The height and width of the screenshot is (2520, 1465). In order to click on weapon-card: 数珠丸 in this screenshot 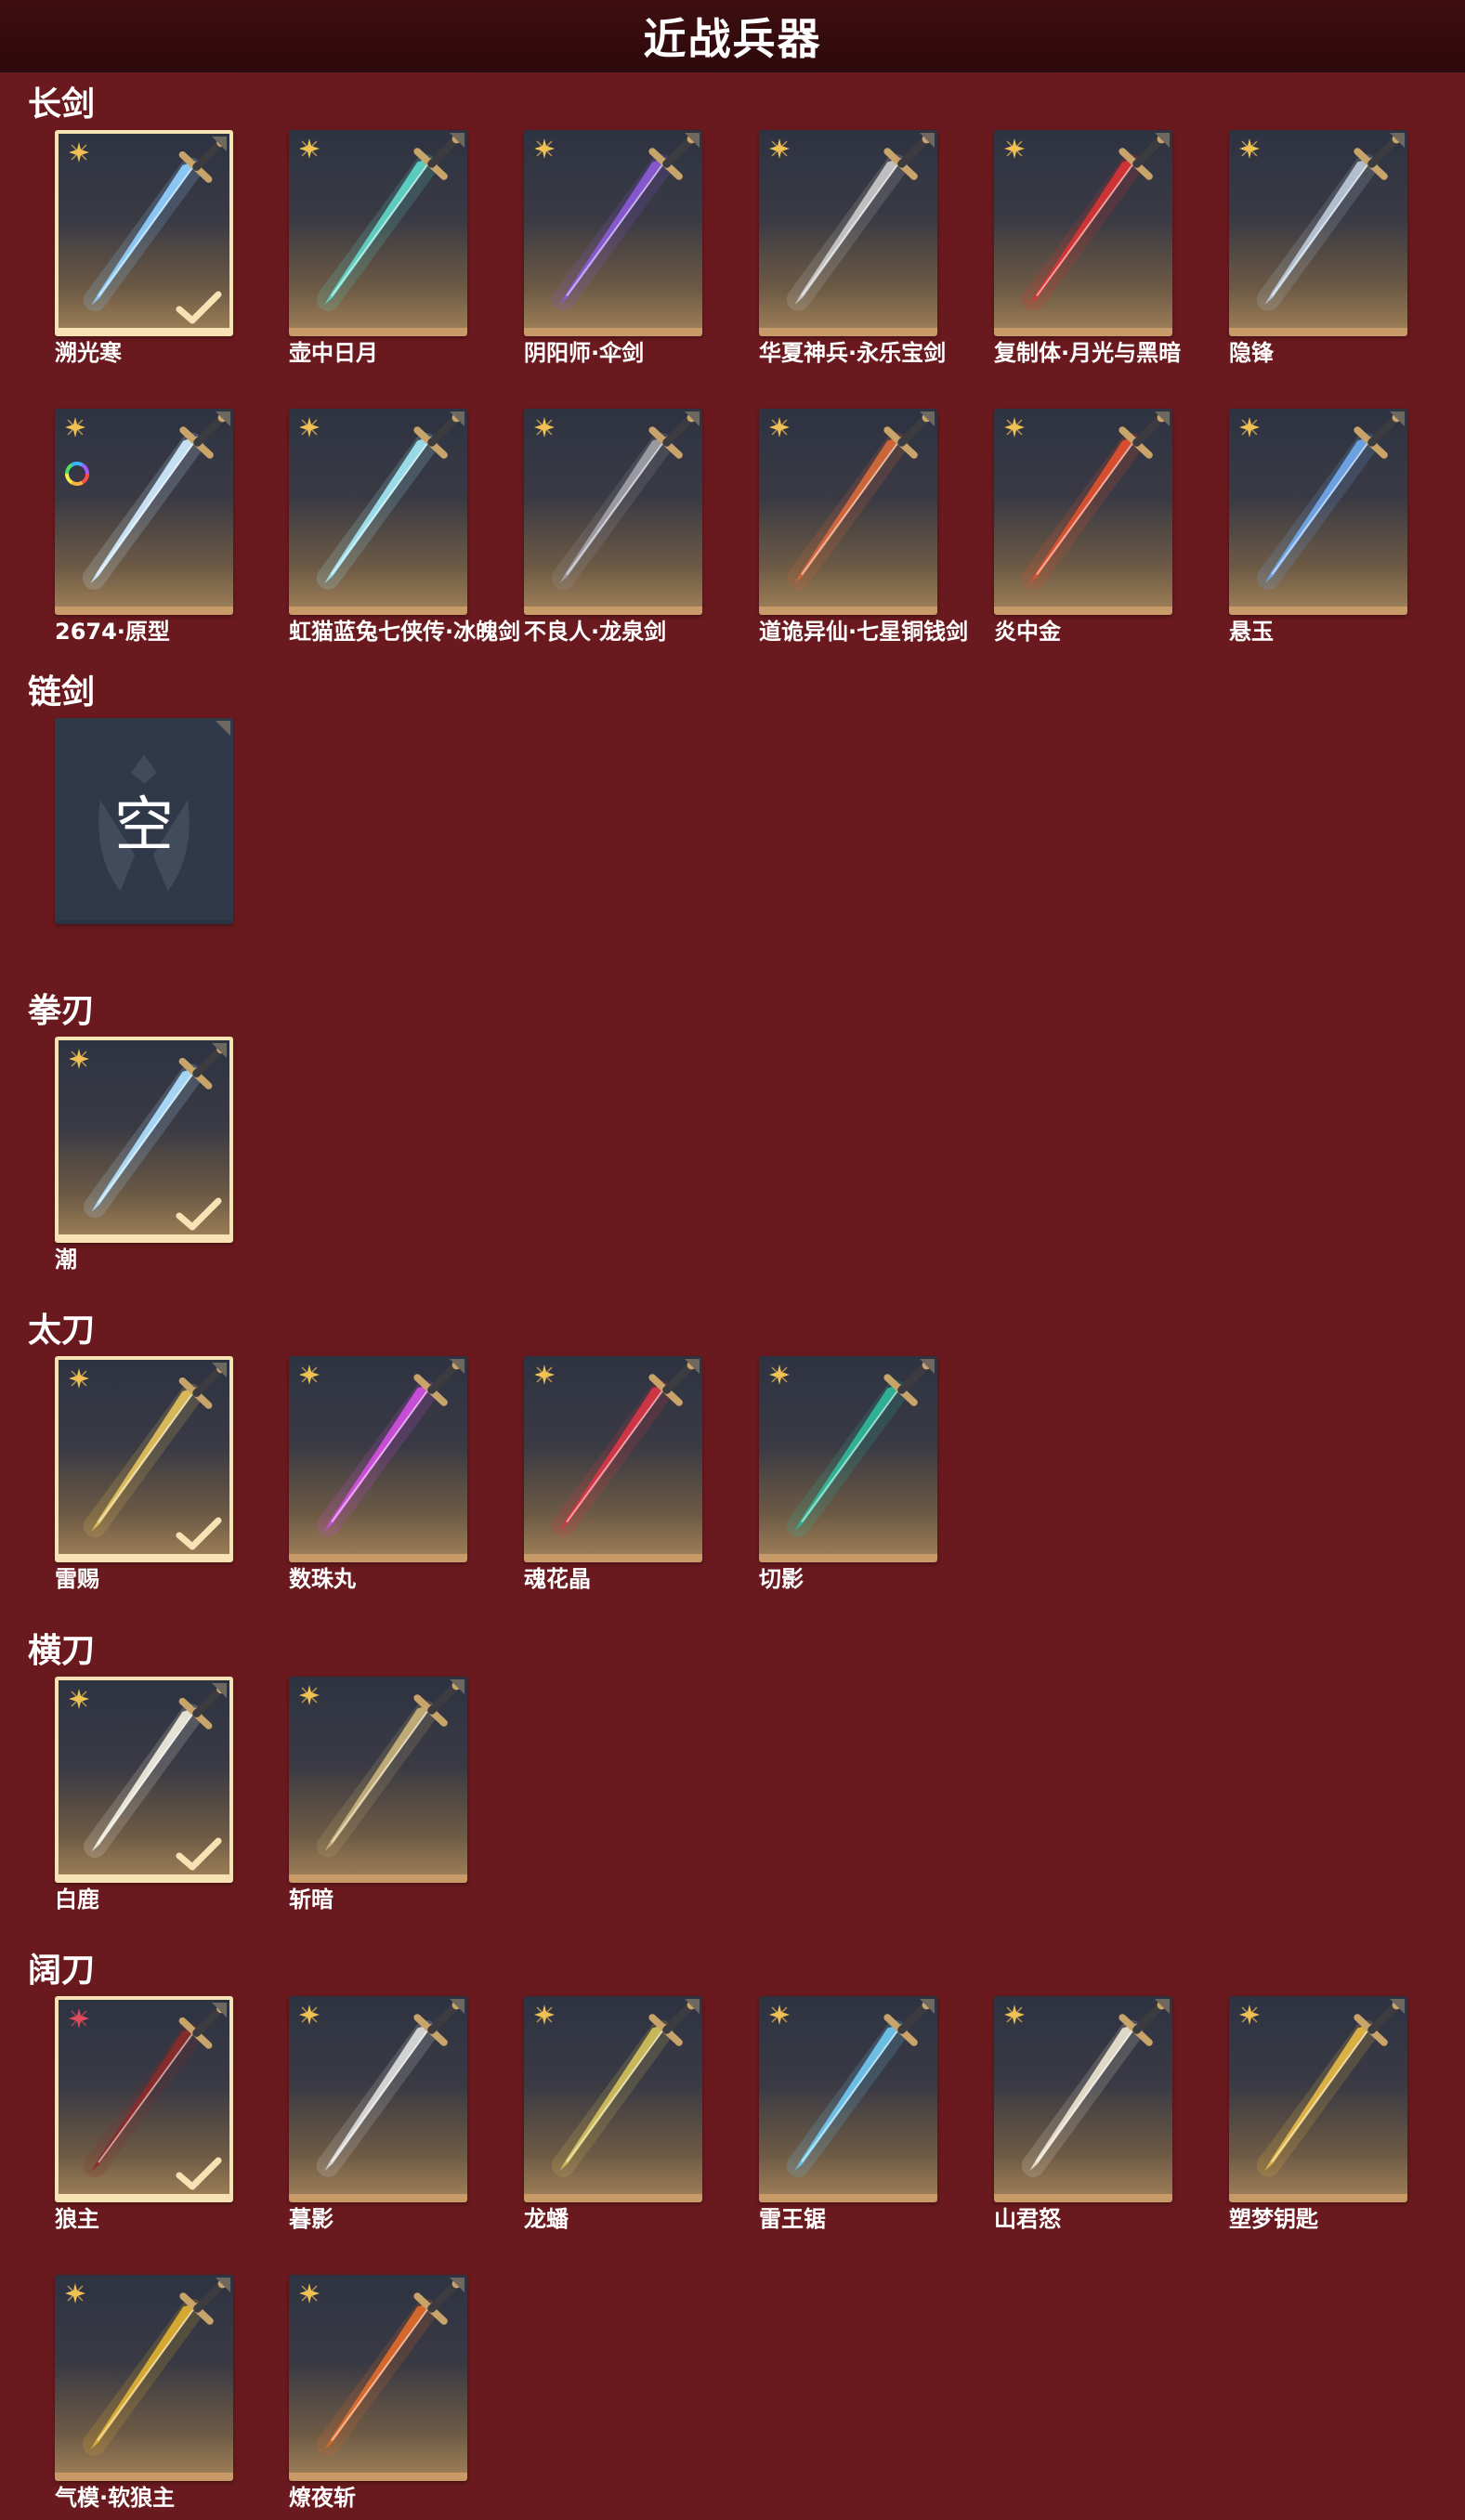, I will do `click(378, 1474)`.